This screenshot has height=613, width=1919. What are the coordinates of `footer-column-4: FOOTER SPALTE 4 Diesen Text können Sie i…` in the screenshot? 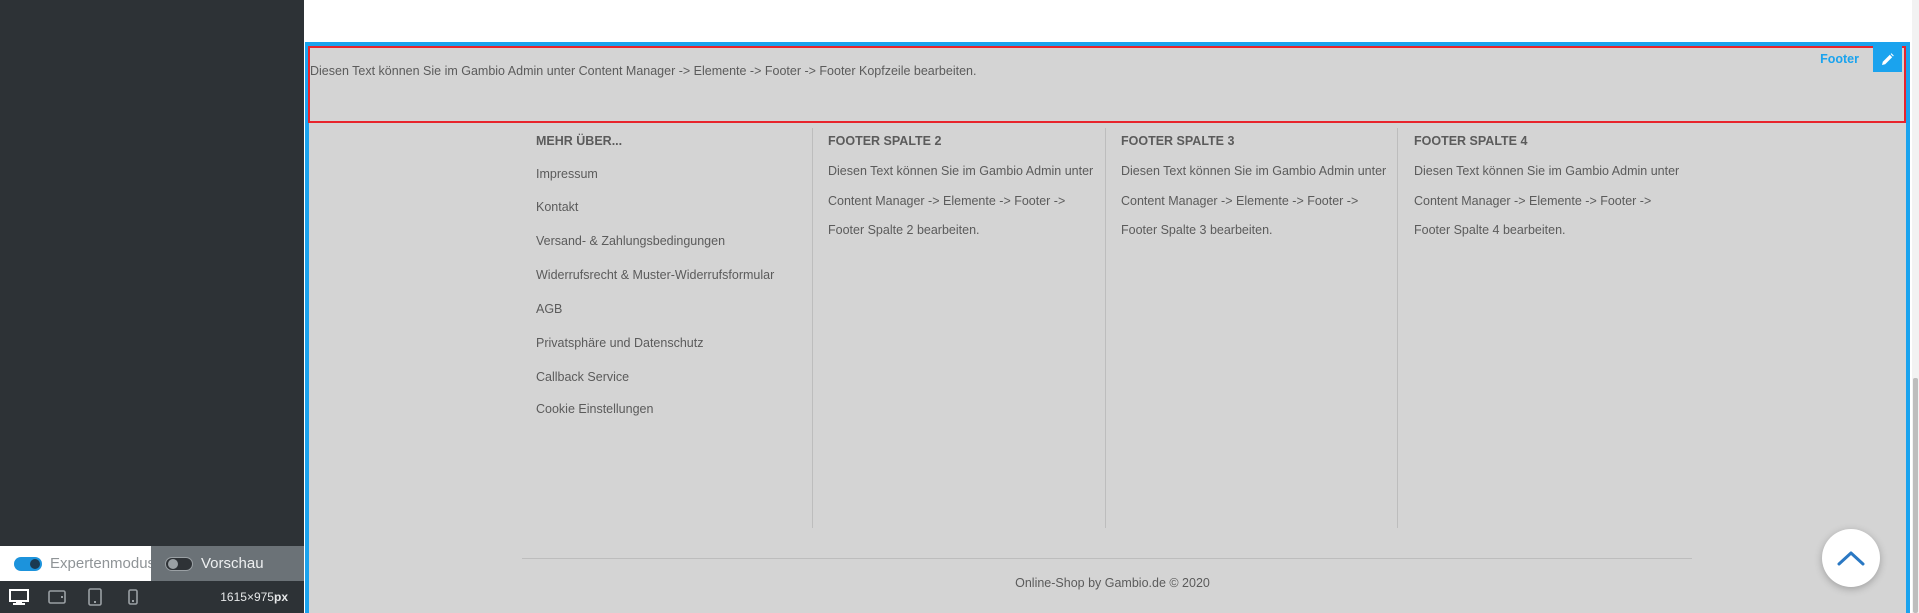 It's located at (1549, 190).